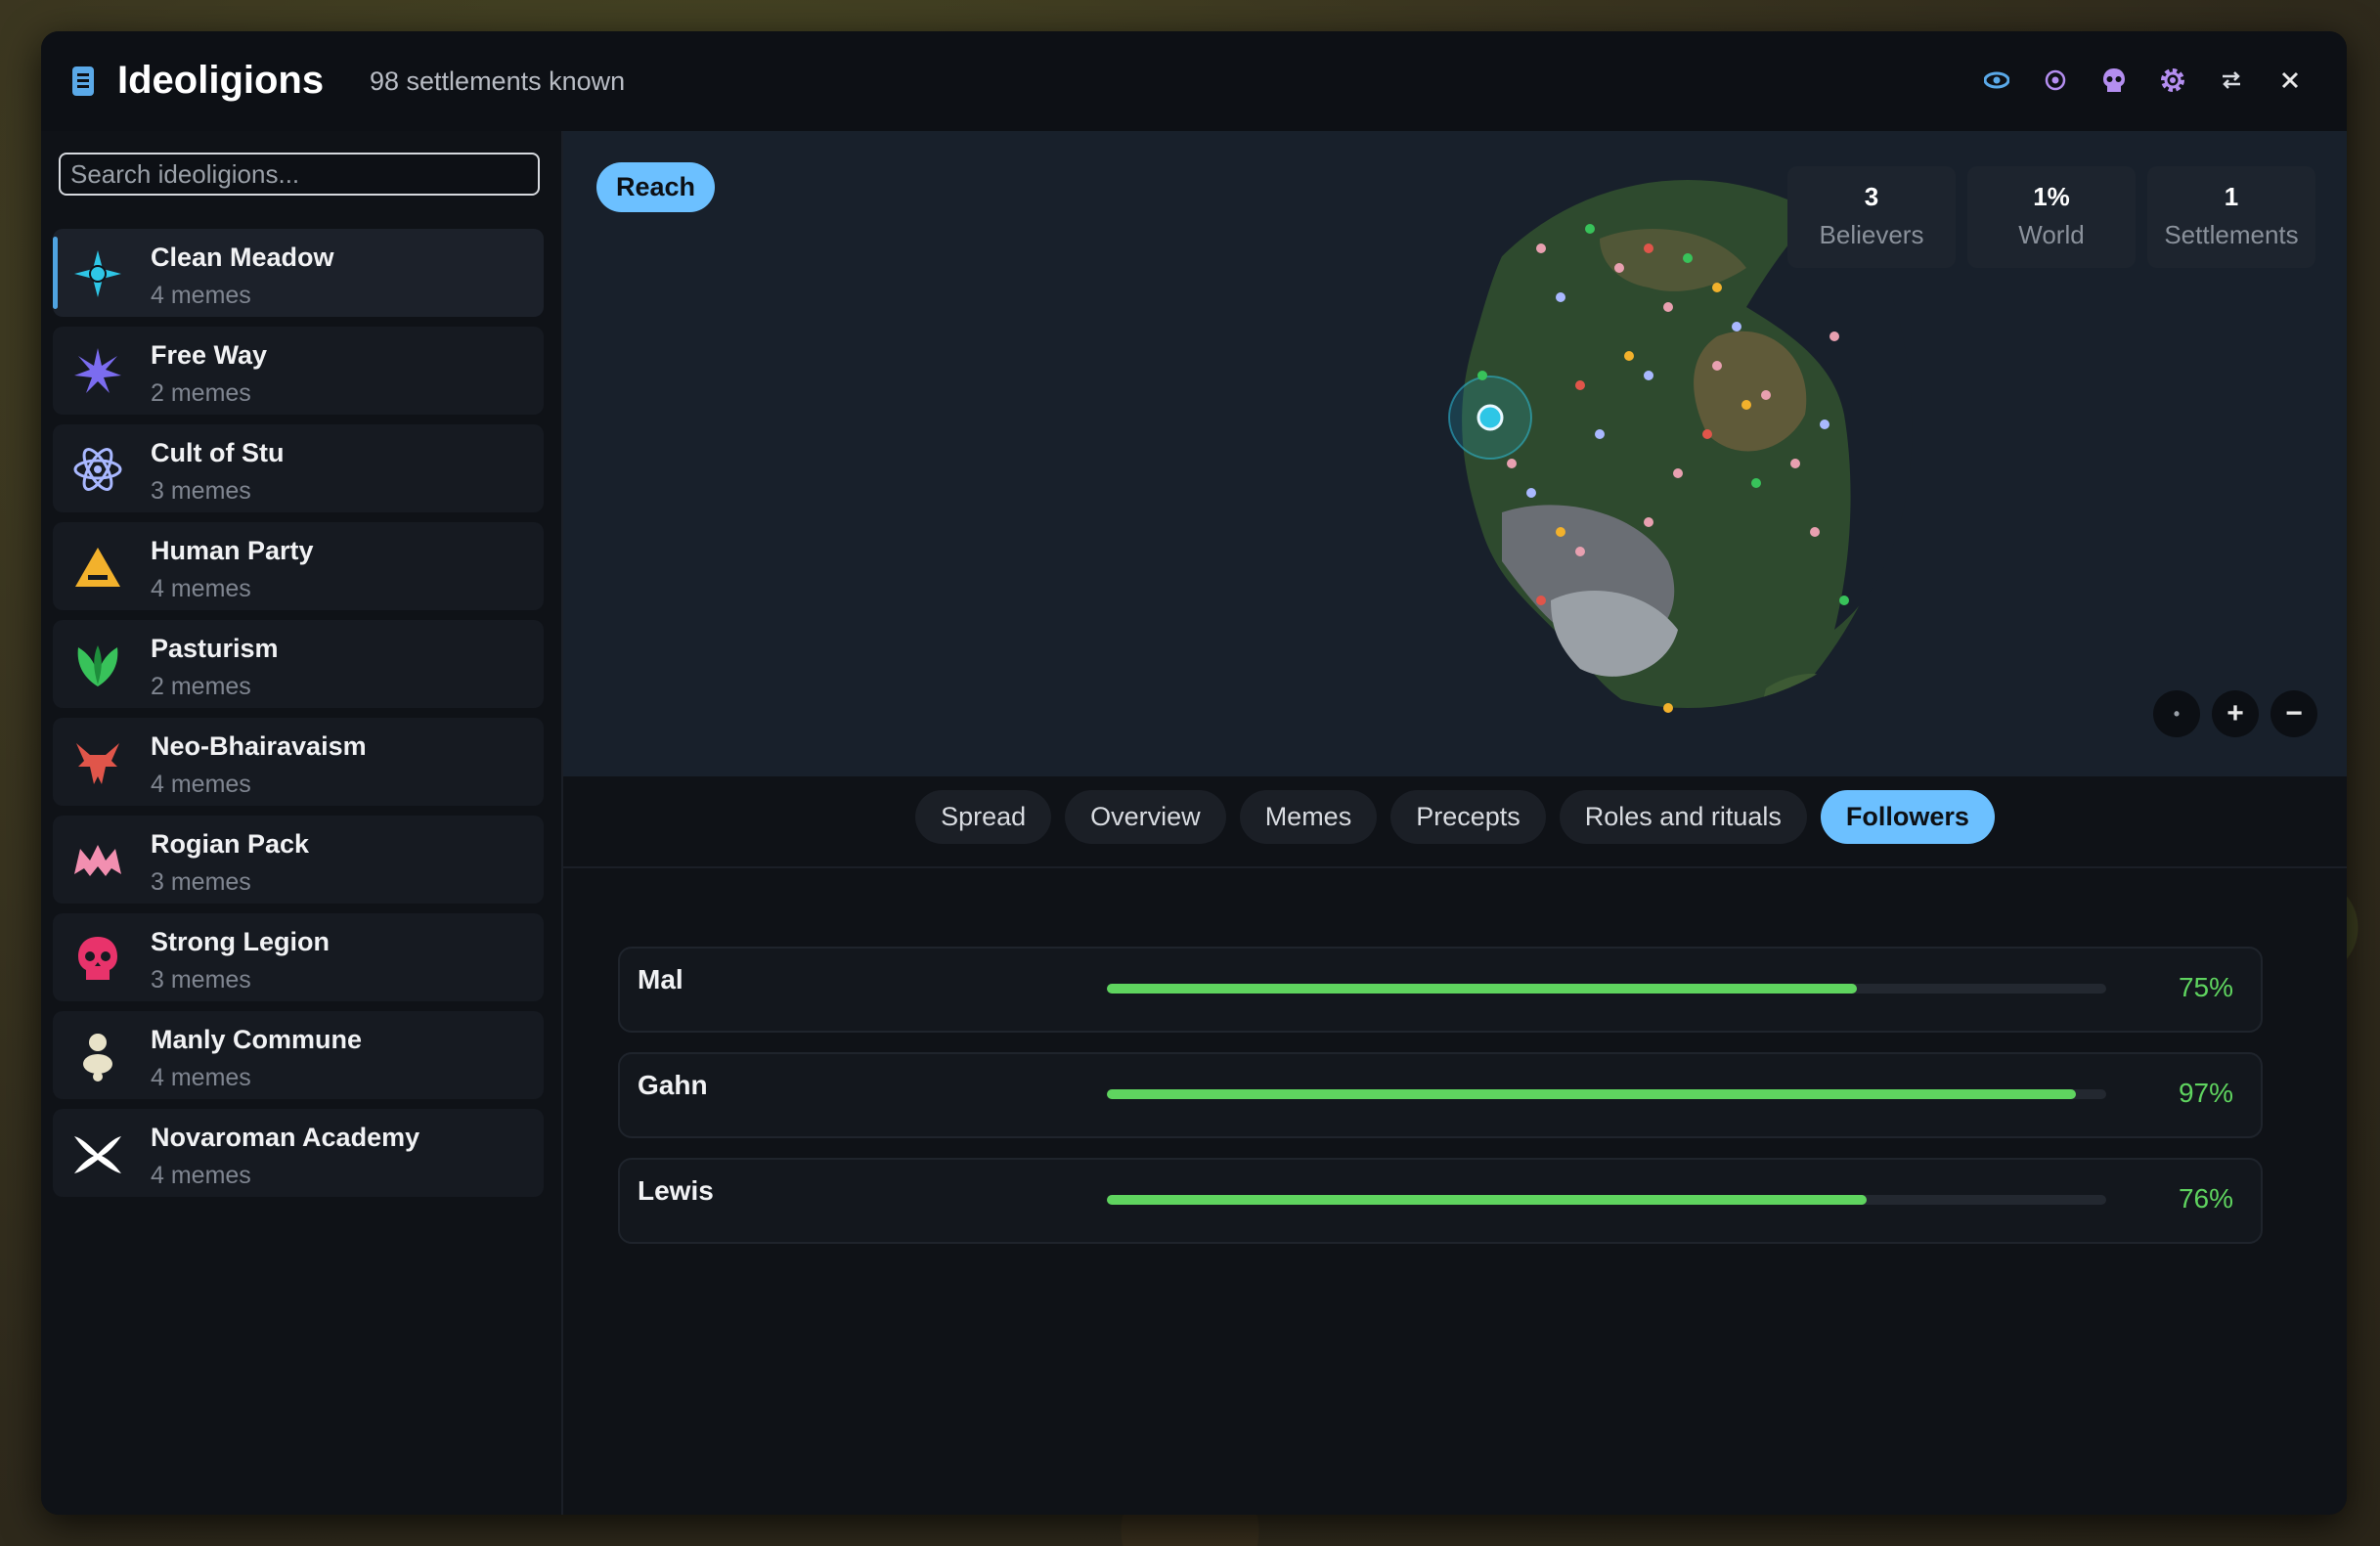  I want to click on close-icon, so click(2290, 81).